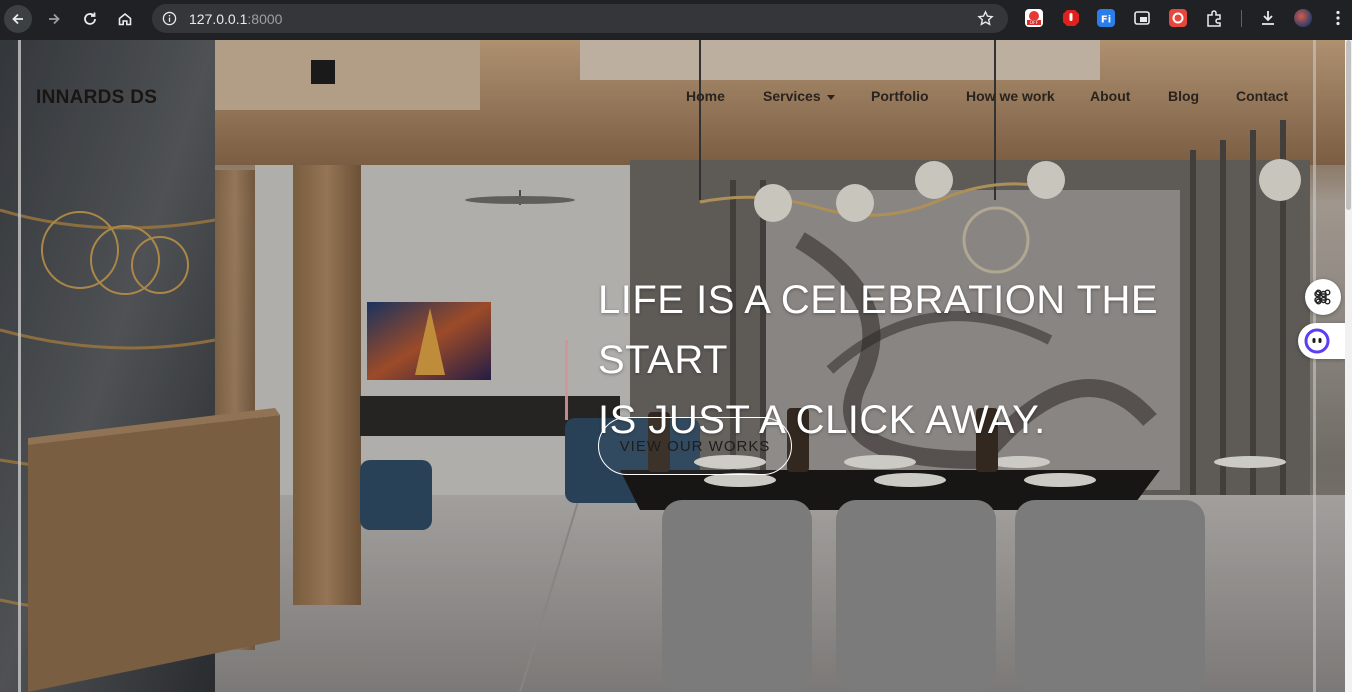  I want to click on reload-button, so click(90, 19).